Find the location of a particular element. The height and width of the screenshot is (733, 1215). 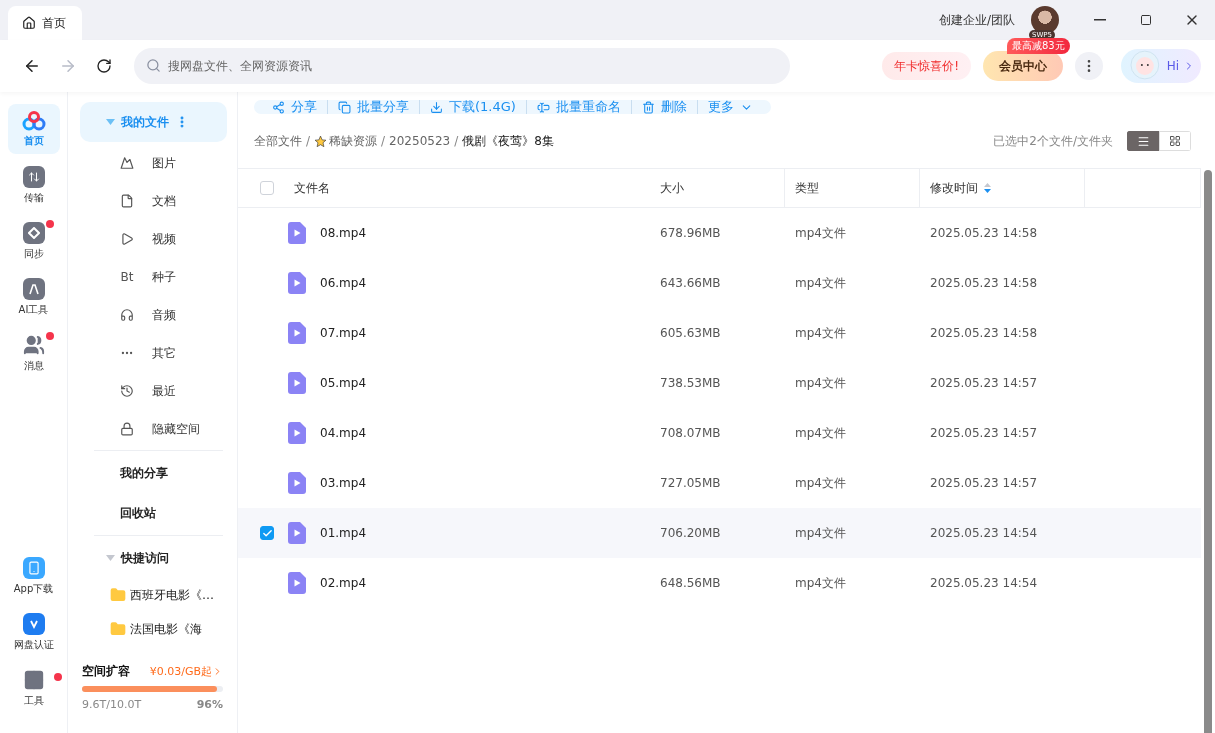

file-row: 02.mp4 648.56MB mp4文件 2025.05.23 14:54 is located at coordinates (719, 583).